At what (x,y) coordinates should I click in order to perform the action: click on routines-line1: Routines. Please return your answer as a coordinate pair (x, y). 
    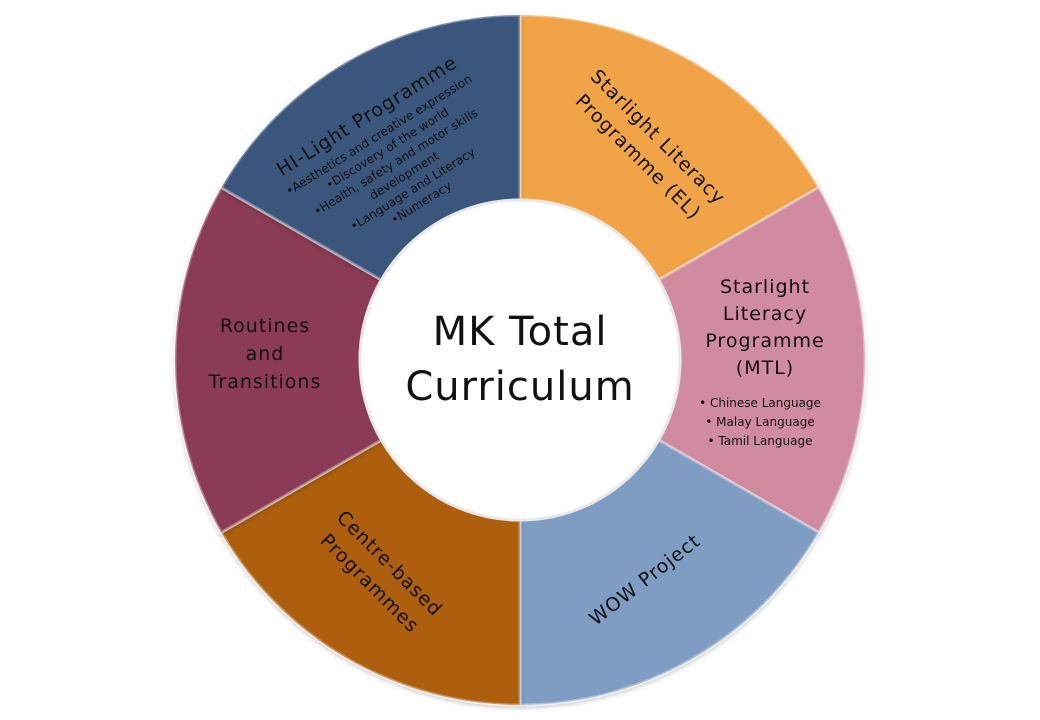
    Looking at the image, I should click on (265, 326).